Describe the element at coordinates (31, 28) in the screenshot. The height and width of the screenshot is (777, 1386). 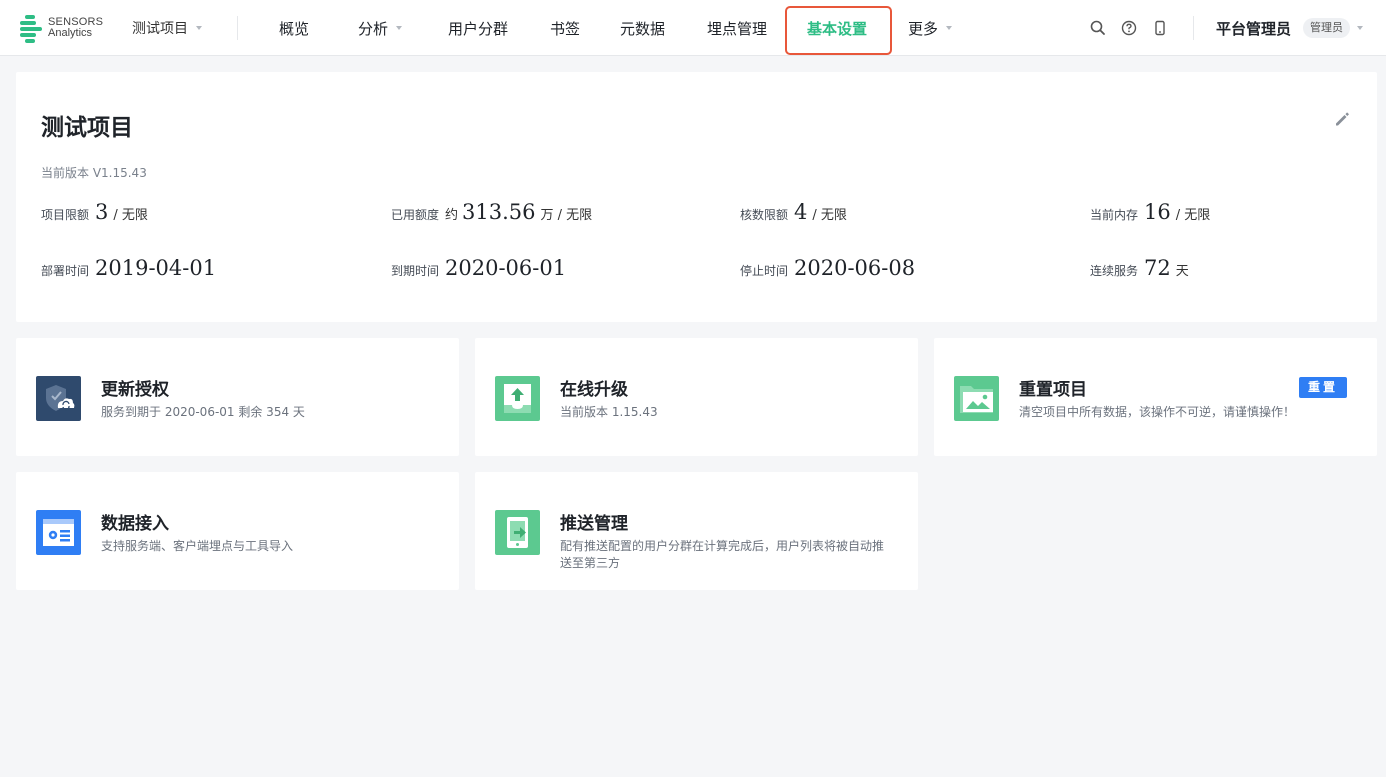
I see `logo-icon` at that location.